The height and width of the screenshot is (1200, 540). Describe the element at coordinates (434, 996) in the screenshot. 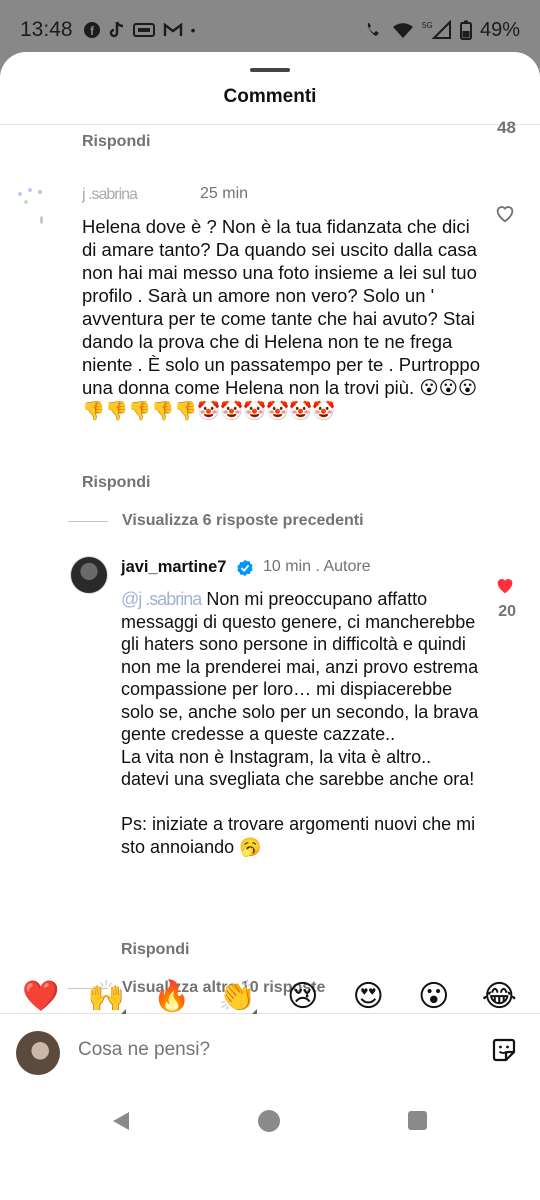

I see `emoji-surprised: 😮` at that location.